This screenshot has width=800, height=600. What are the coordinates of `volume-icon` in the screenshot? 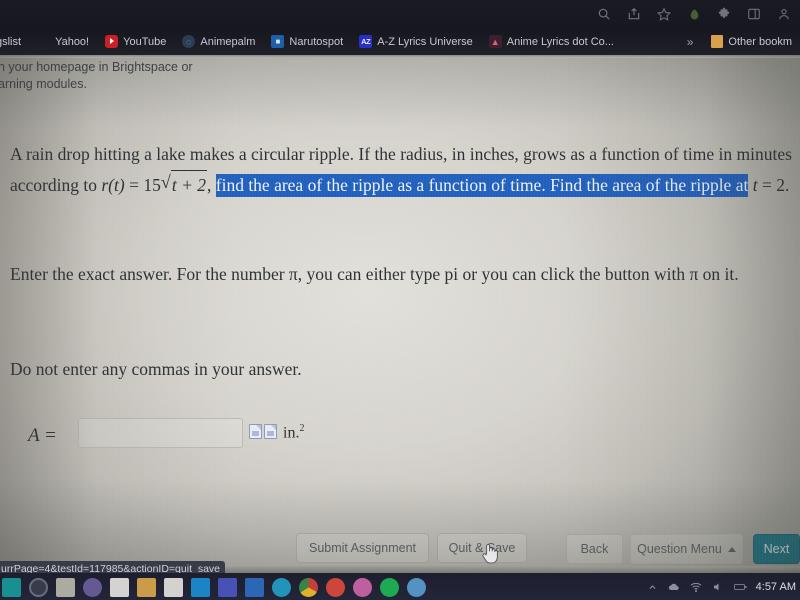 It's located at (718, 587).